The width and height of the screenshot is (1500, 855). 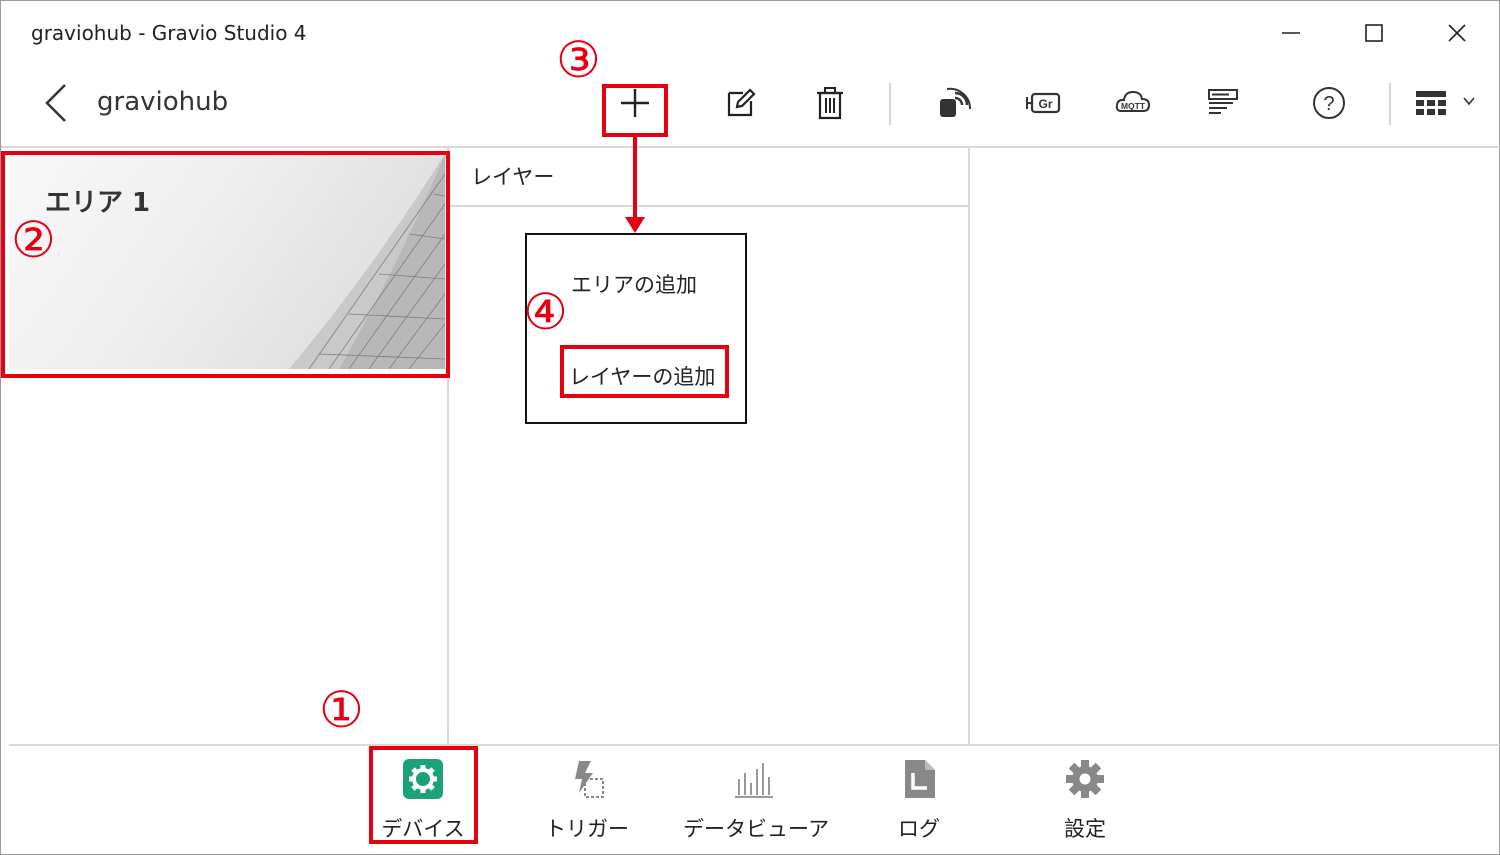 I want to click on page-title: graviohub, so click(x=163, y=102).